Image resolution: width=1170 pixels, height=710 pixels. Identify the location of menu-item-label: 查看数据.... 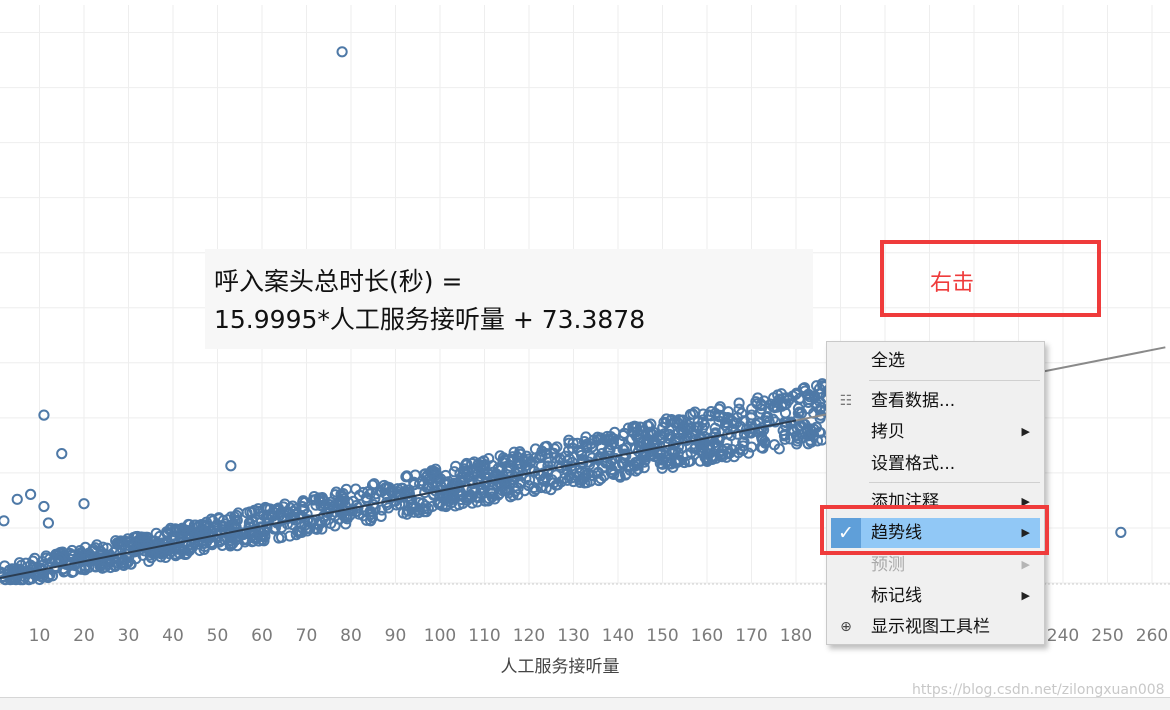
(913, 401).